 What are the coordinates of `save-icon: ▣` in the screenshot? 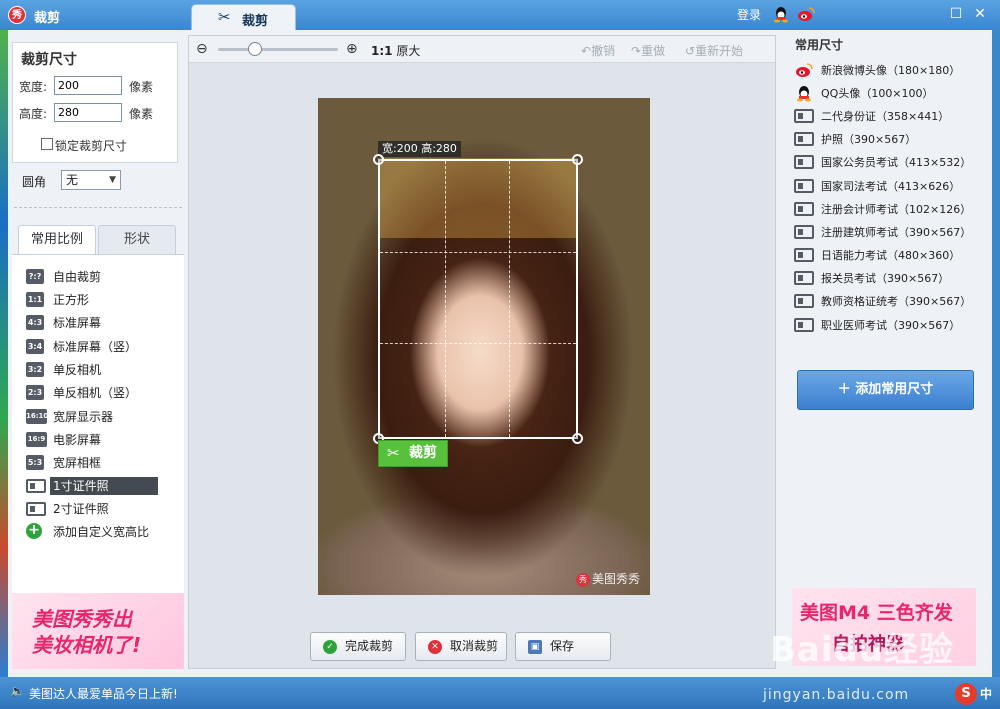 It's located at (535, 647).